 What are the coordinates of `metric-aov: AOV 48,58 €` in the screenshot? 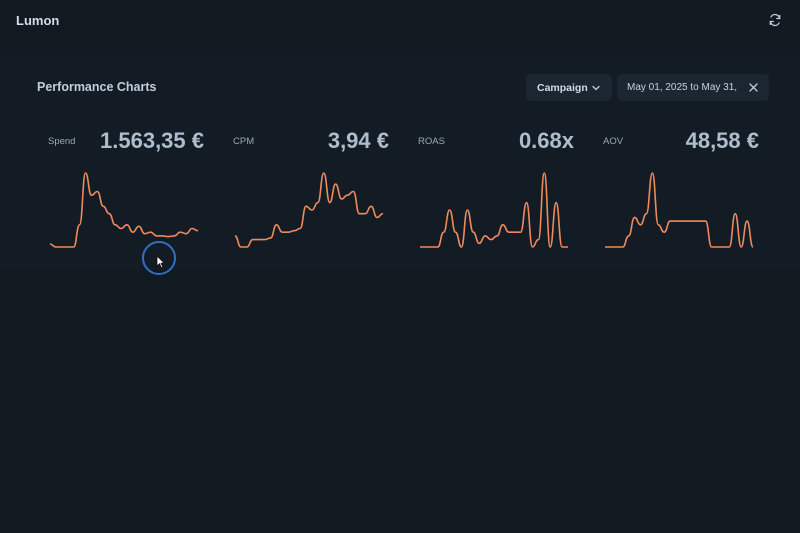 It's located at (679, 190).